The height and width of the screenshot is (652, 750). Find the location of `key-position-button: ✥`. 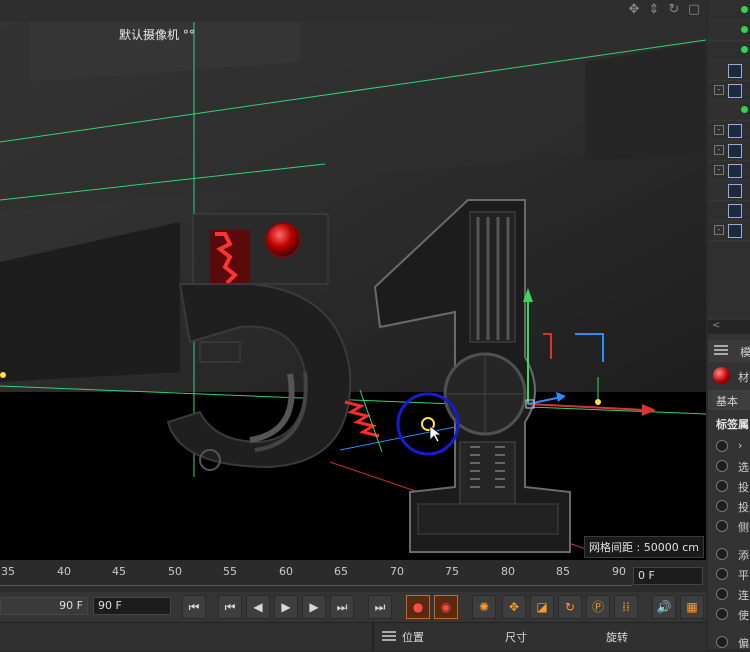

key-position-button: ✥ is located at coordinates (514, 607).